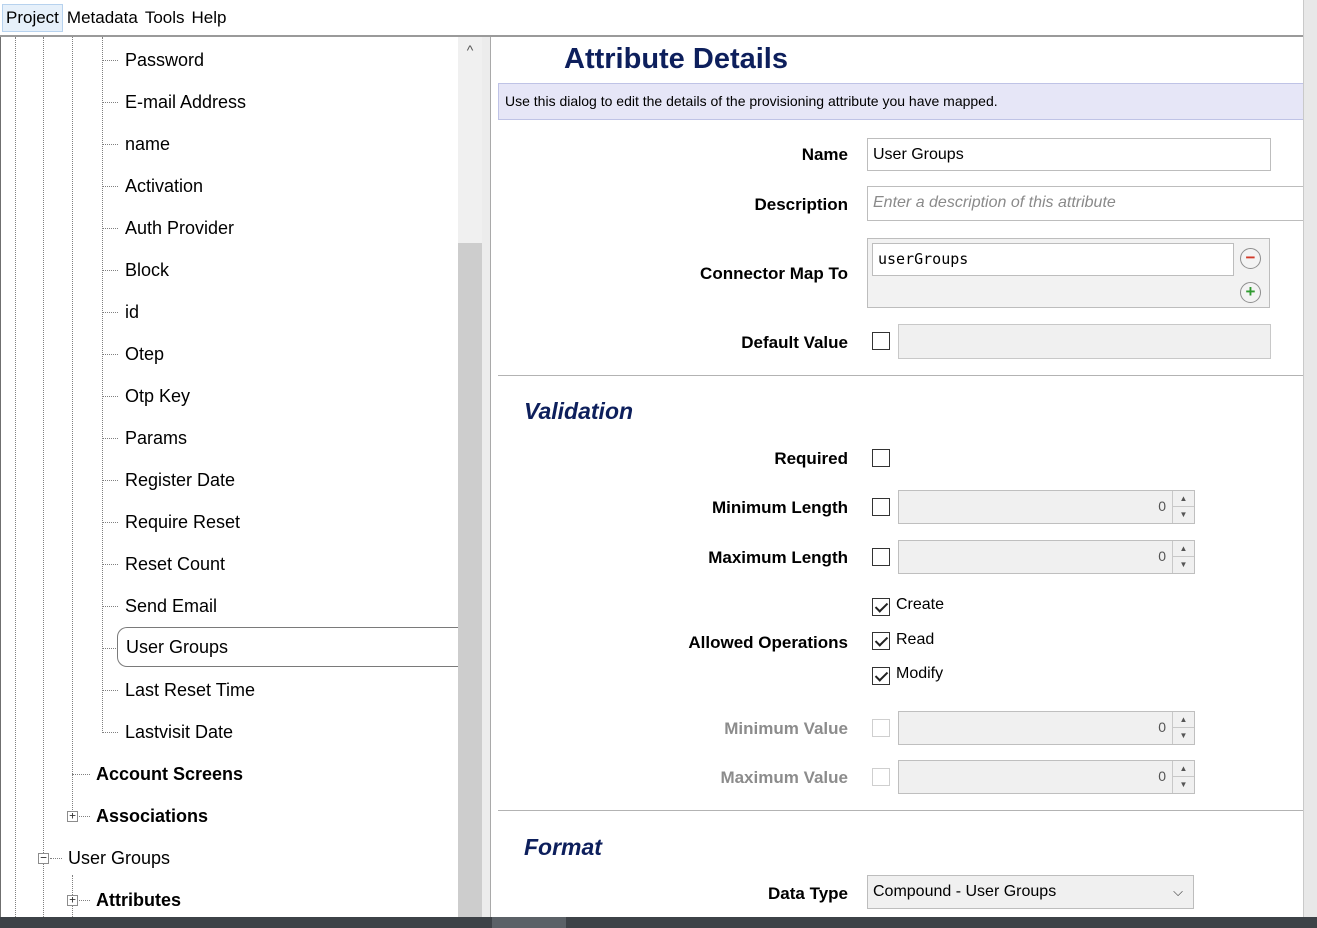 This screenshot has width=1317, height=928. I want to click on modify-checkbox, so click(881, 676).